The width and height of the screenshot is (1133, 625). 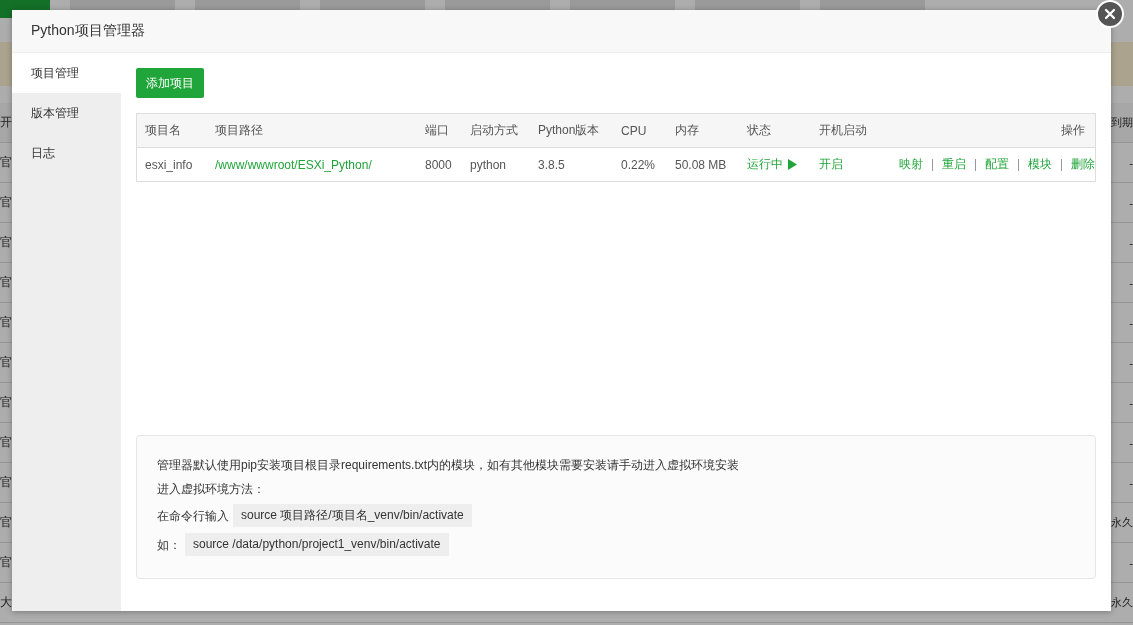 I want to click on command-code: source /data/python/project1_venv/bin/activate, so click(x=317, y=544).